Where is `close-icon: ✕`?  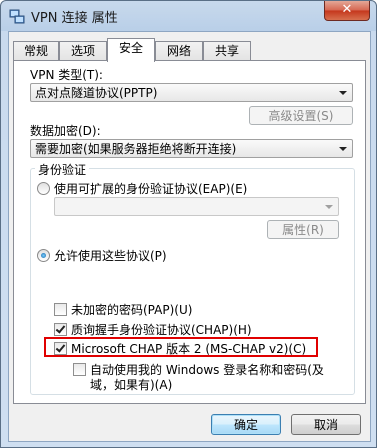 close-icon: ✕ is located at coordinates (347, 9).